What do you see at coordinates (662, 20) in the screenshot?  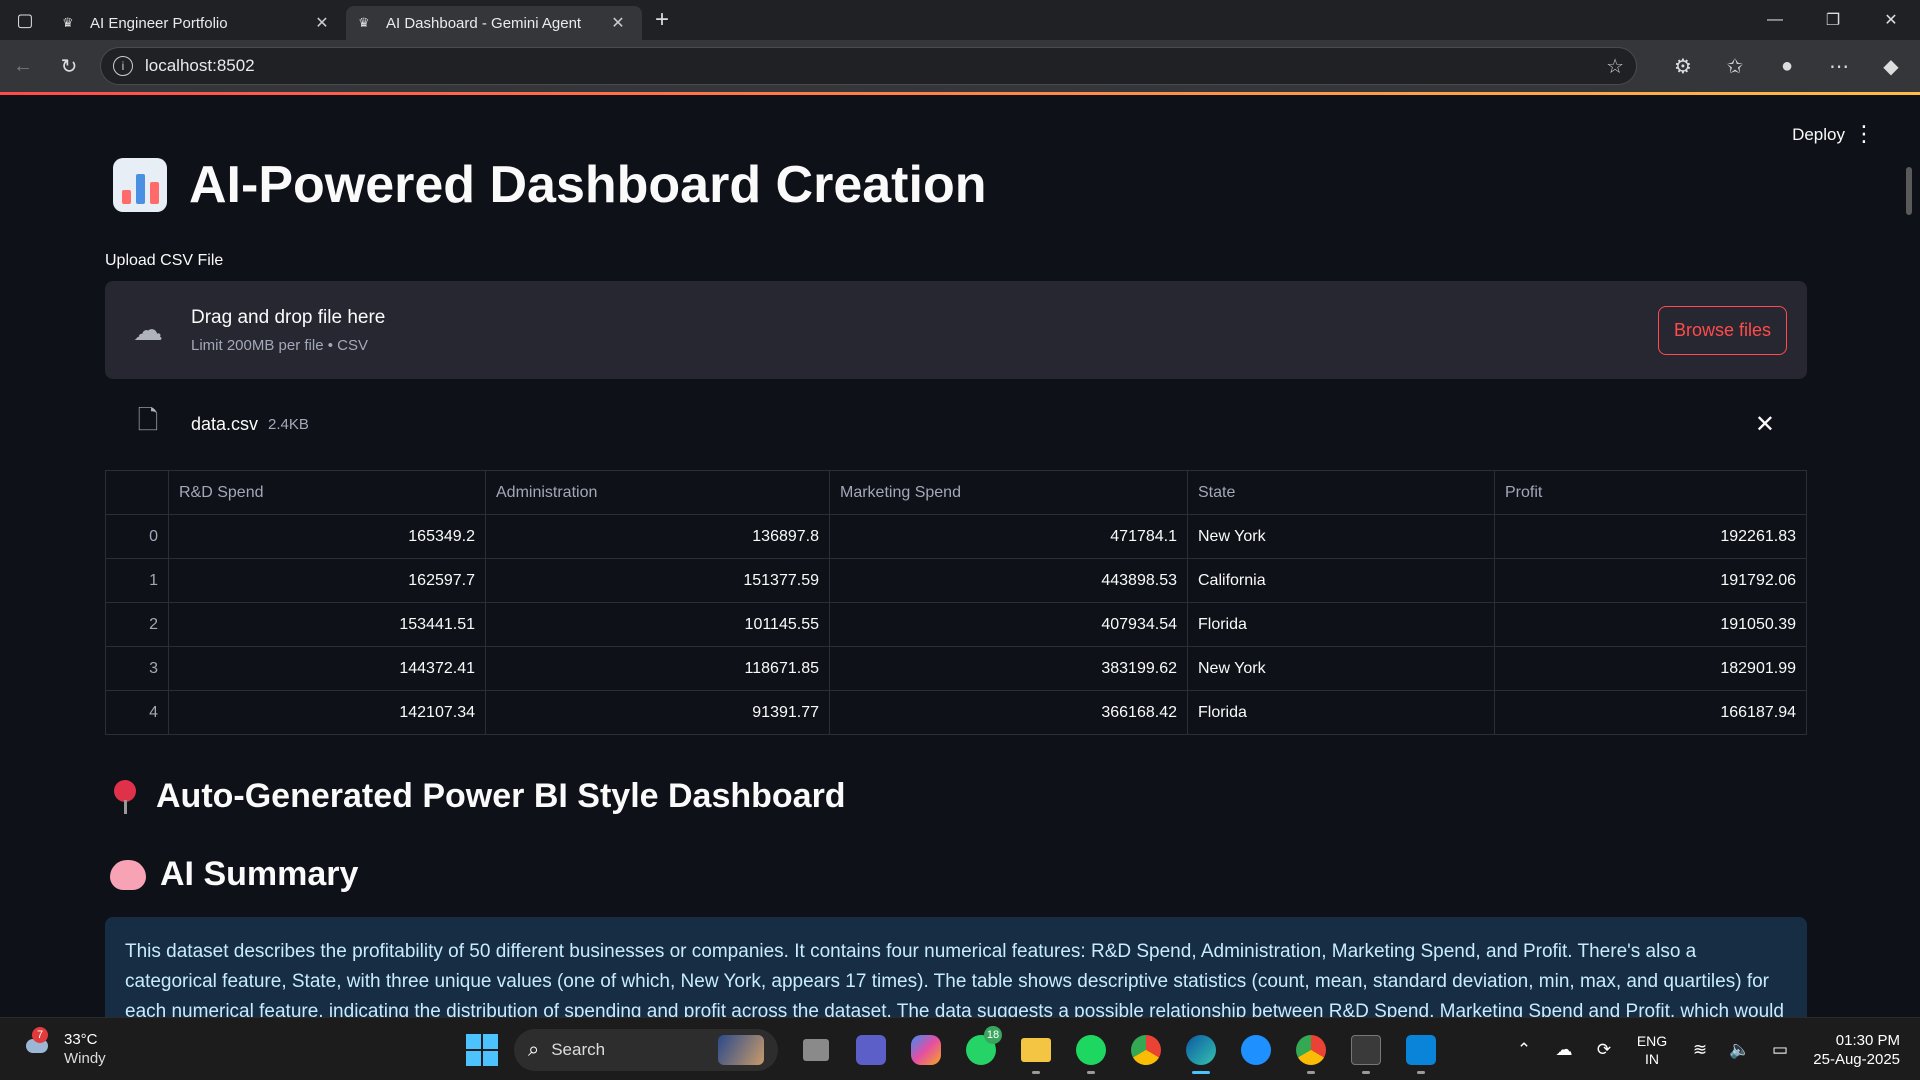 I see `new-tab-icon: +` at bounding box center [662, 20].